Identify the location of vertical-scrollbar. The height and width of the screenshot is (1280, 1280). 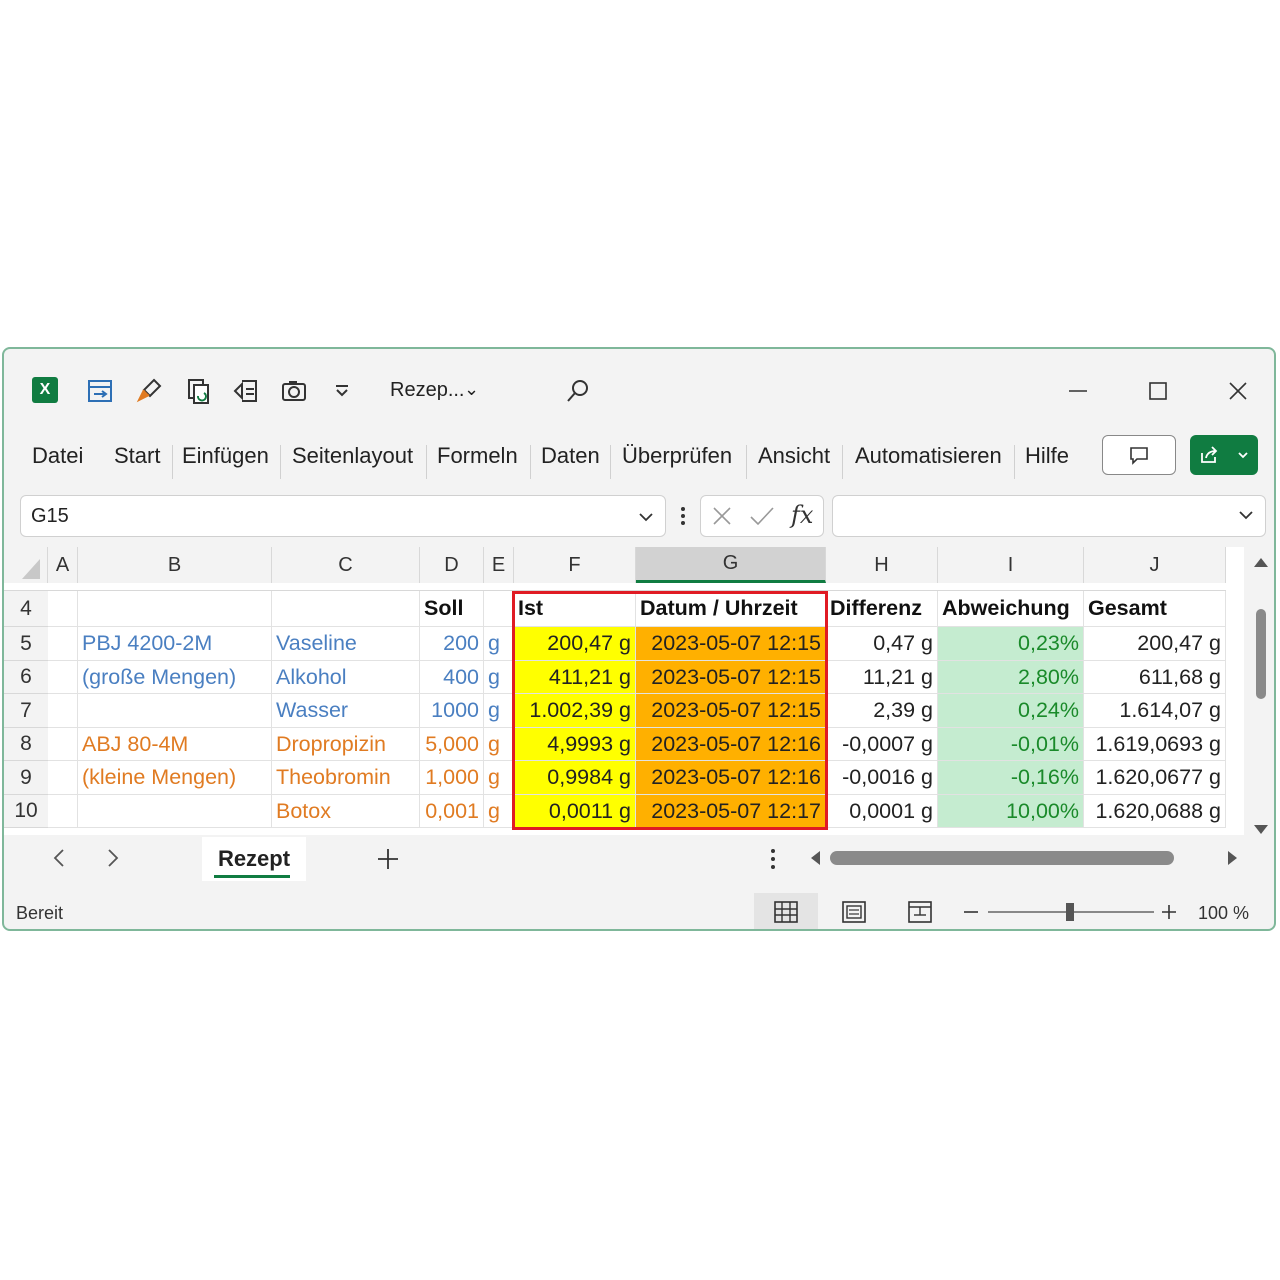
(1259, 692).